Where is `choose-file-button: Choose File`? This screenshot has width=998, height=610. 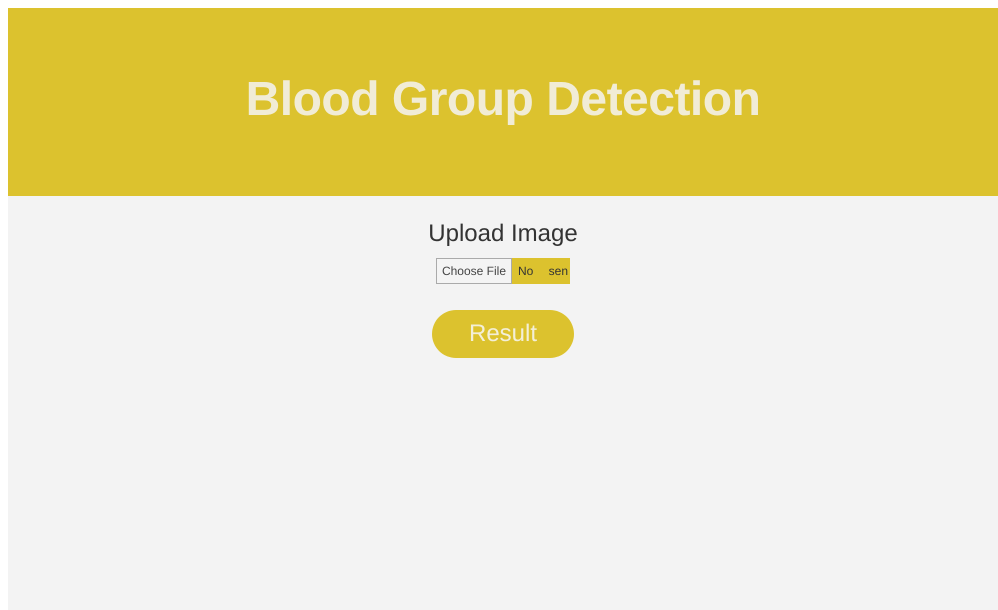 choose-file-button: Choose File is located at coordinates (474, 271).